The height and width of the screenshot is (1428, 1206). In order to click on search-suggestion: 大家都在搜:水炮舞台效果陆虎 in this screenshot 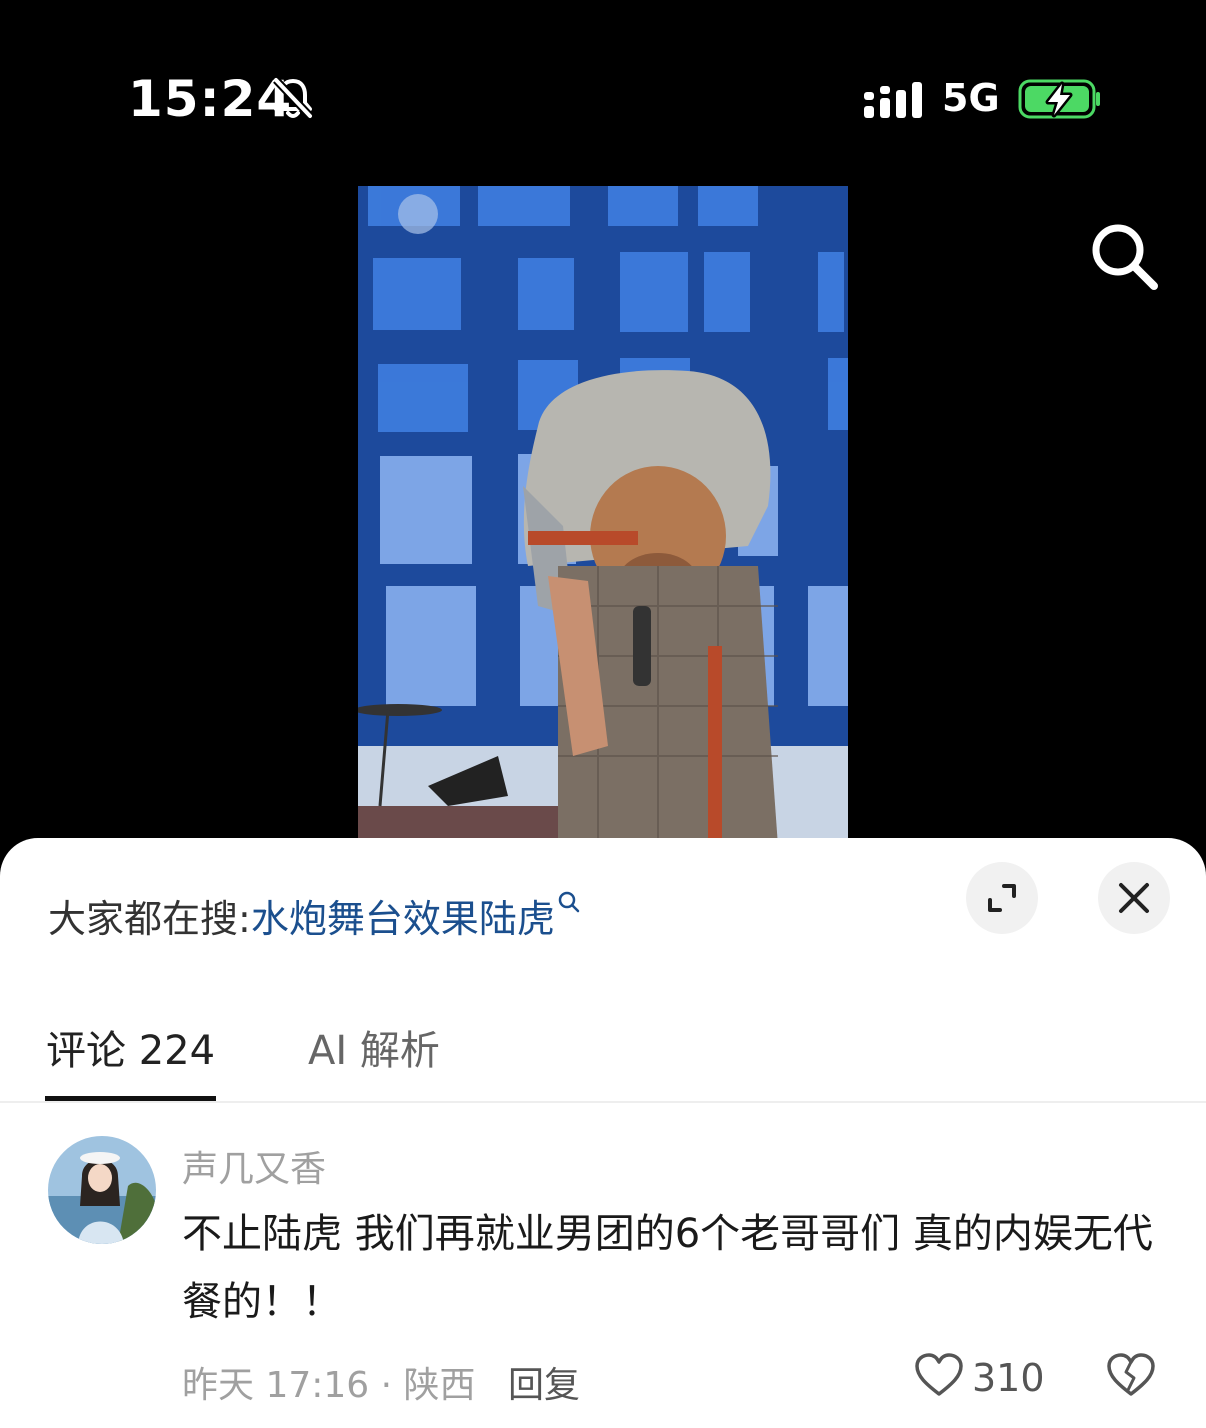, I will do `click(314, 915)`.